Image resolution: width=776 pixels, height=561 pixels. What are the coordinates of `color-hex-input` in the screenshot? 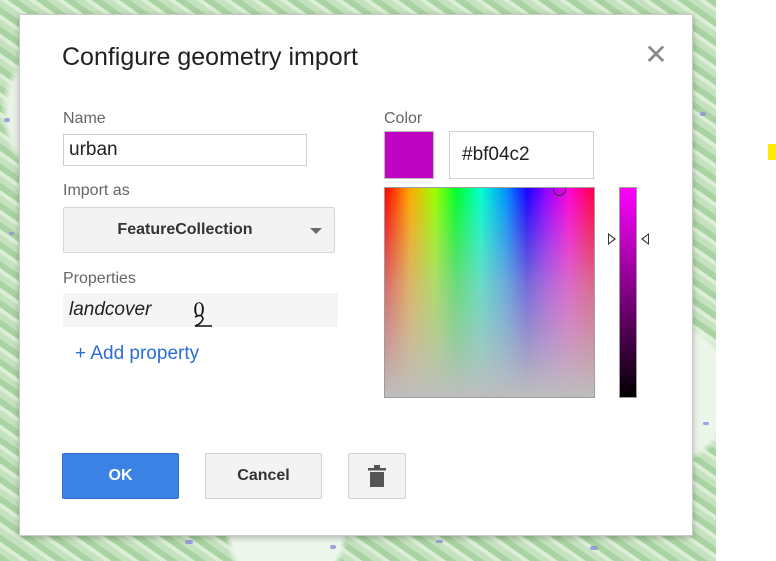 It's located at (521, 155).